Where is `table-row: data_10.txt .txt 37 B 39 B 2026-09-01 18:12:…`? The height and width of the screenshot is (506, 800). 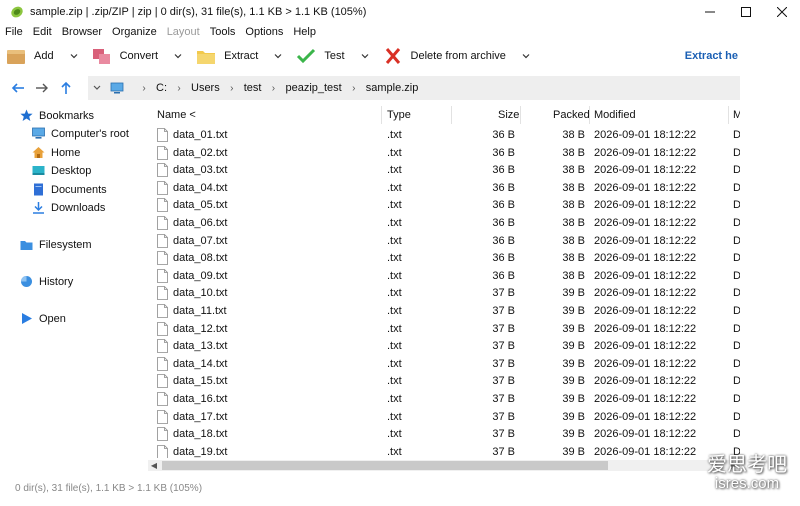 table-row: data_10.txt .txt 37 B 39 B 2026-09-01 18:12:… is located at coordinates (444, 293).